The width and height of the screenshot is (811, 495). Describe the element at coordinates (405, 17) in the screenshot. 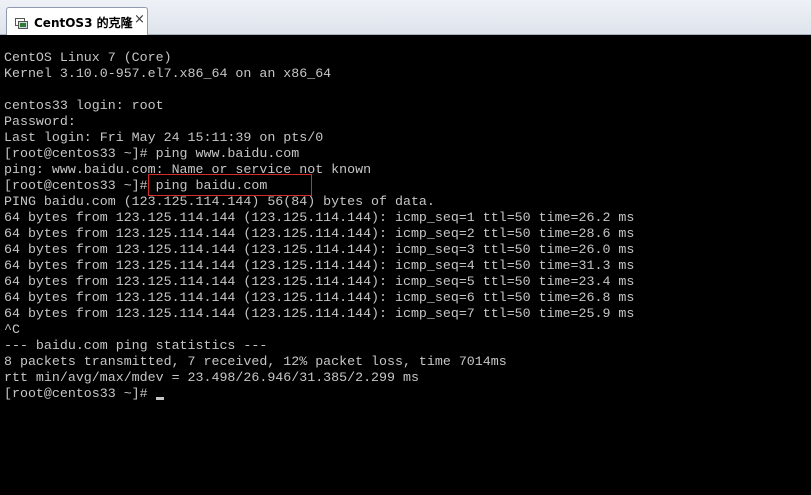

I see `tab-bar: CentOS3 的克隆 ×` at that location.